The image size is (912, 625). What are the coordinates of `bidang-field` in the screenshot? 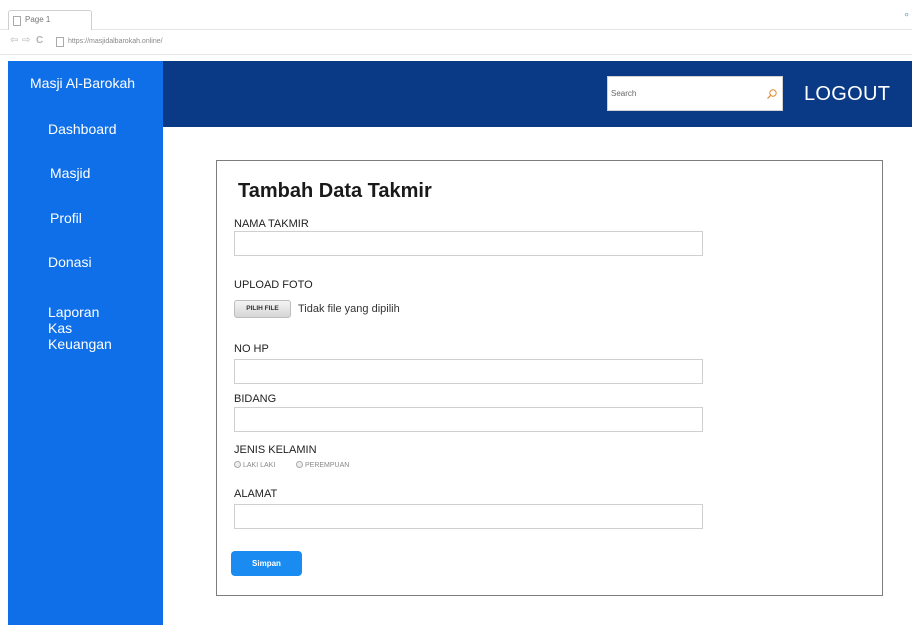 It's located at (468, 419).